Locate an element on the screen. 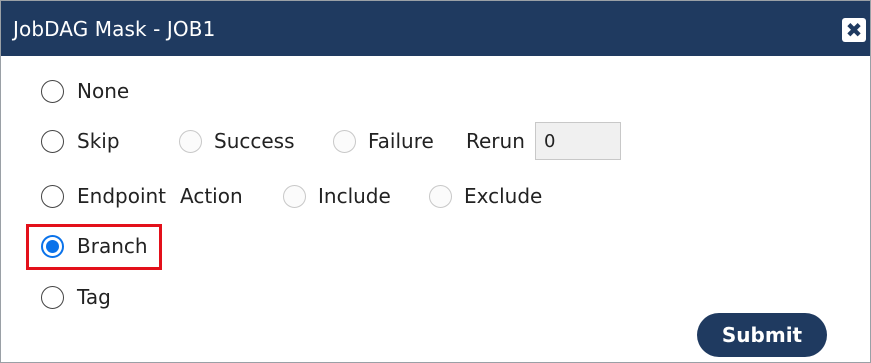 The width and height of the screenshot is (871, 363). rerun-input is located at coordinates (578, 141).